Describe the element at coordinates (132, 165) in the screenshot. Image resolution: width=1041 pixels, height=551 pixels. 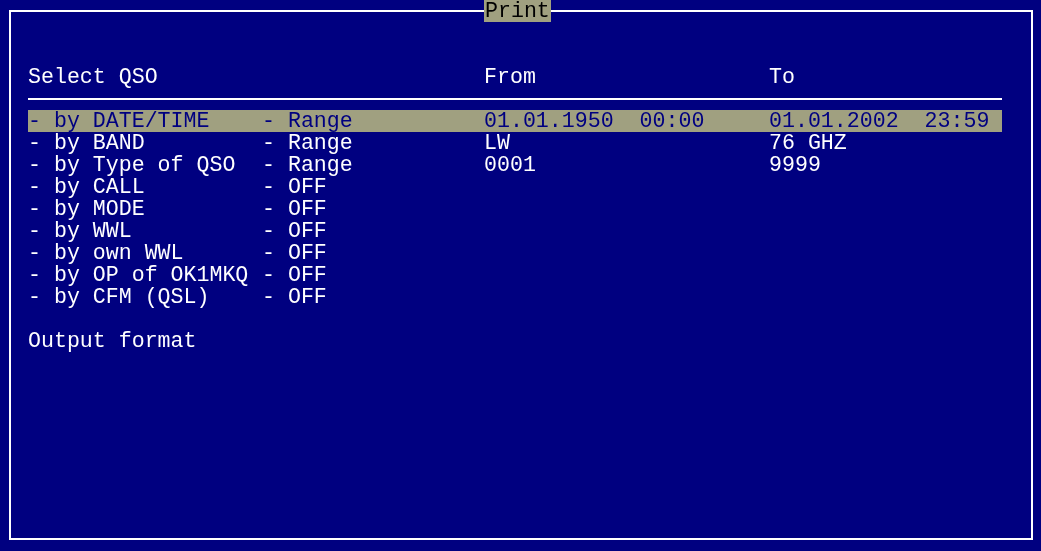
I see `row-text: - by Type of QSO` at that location.